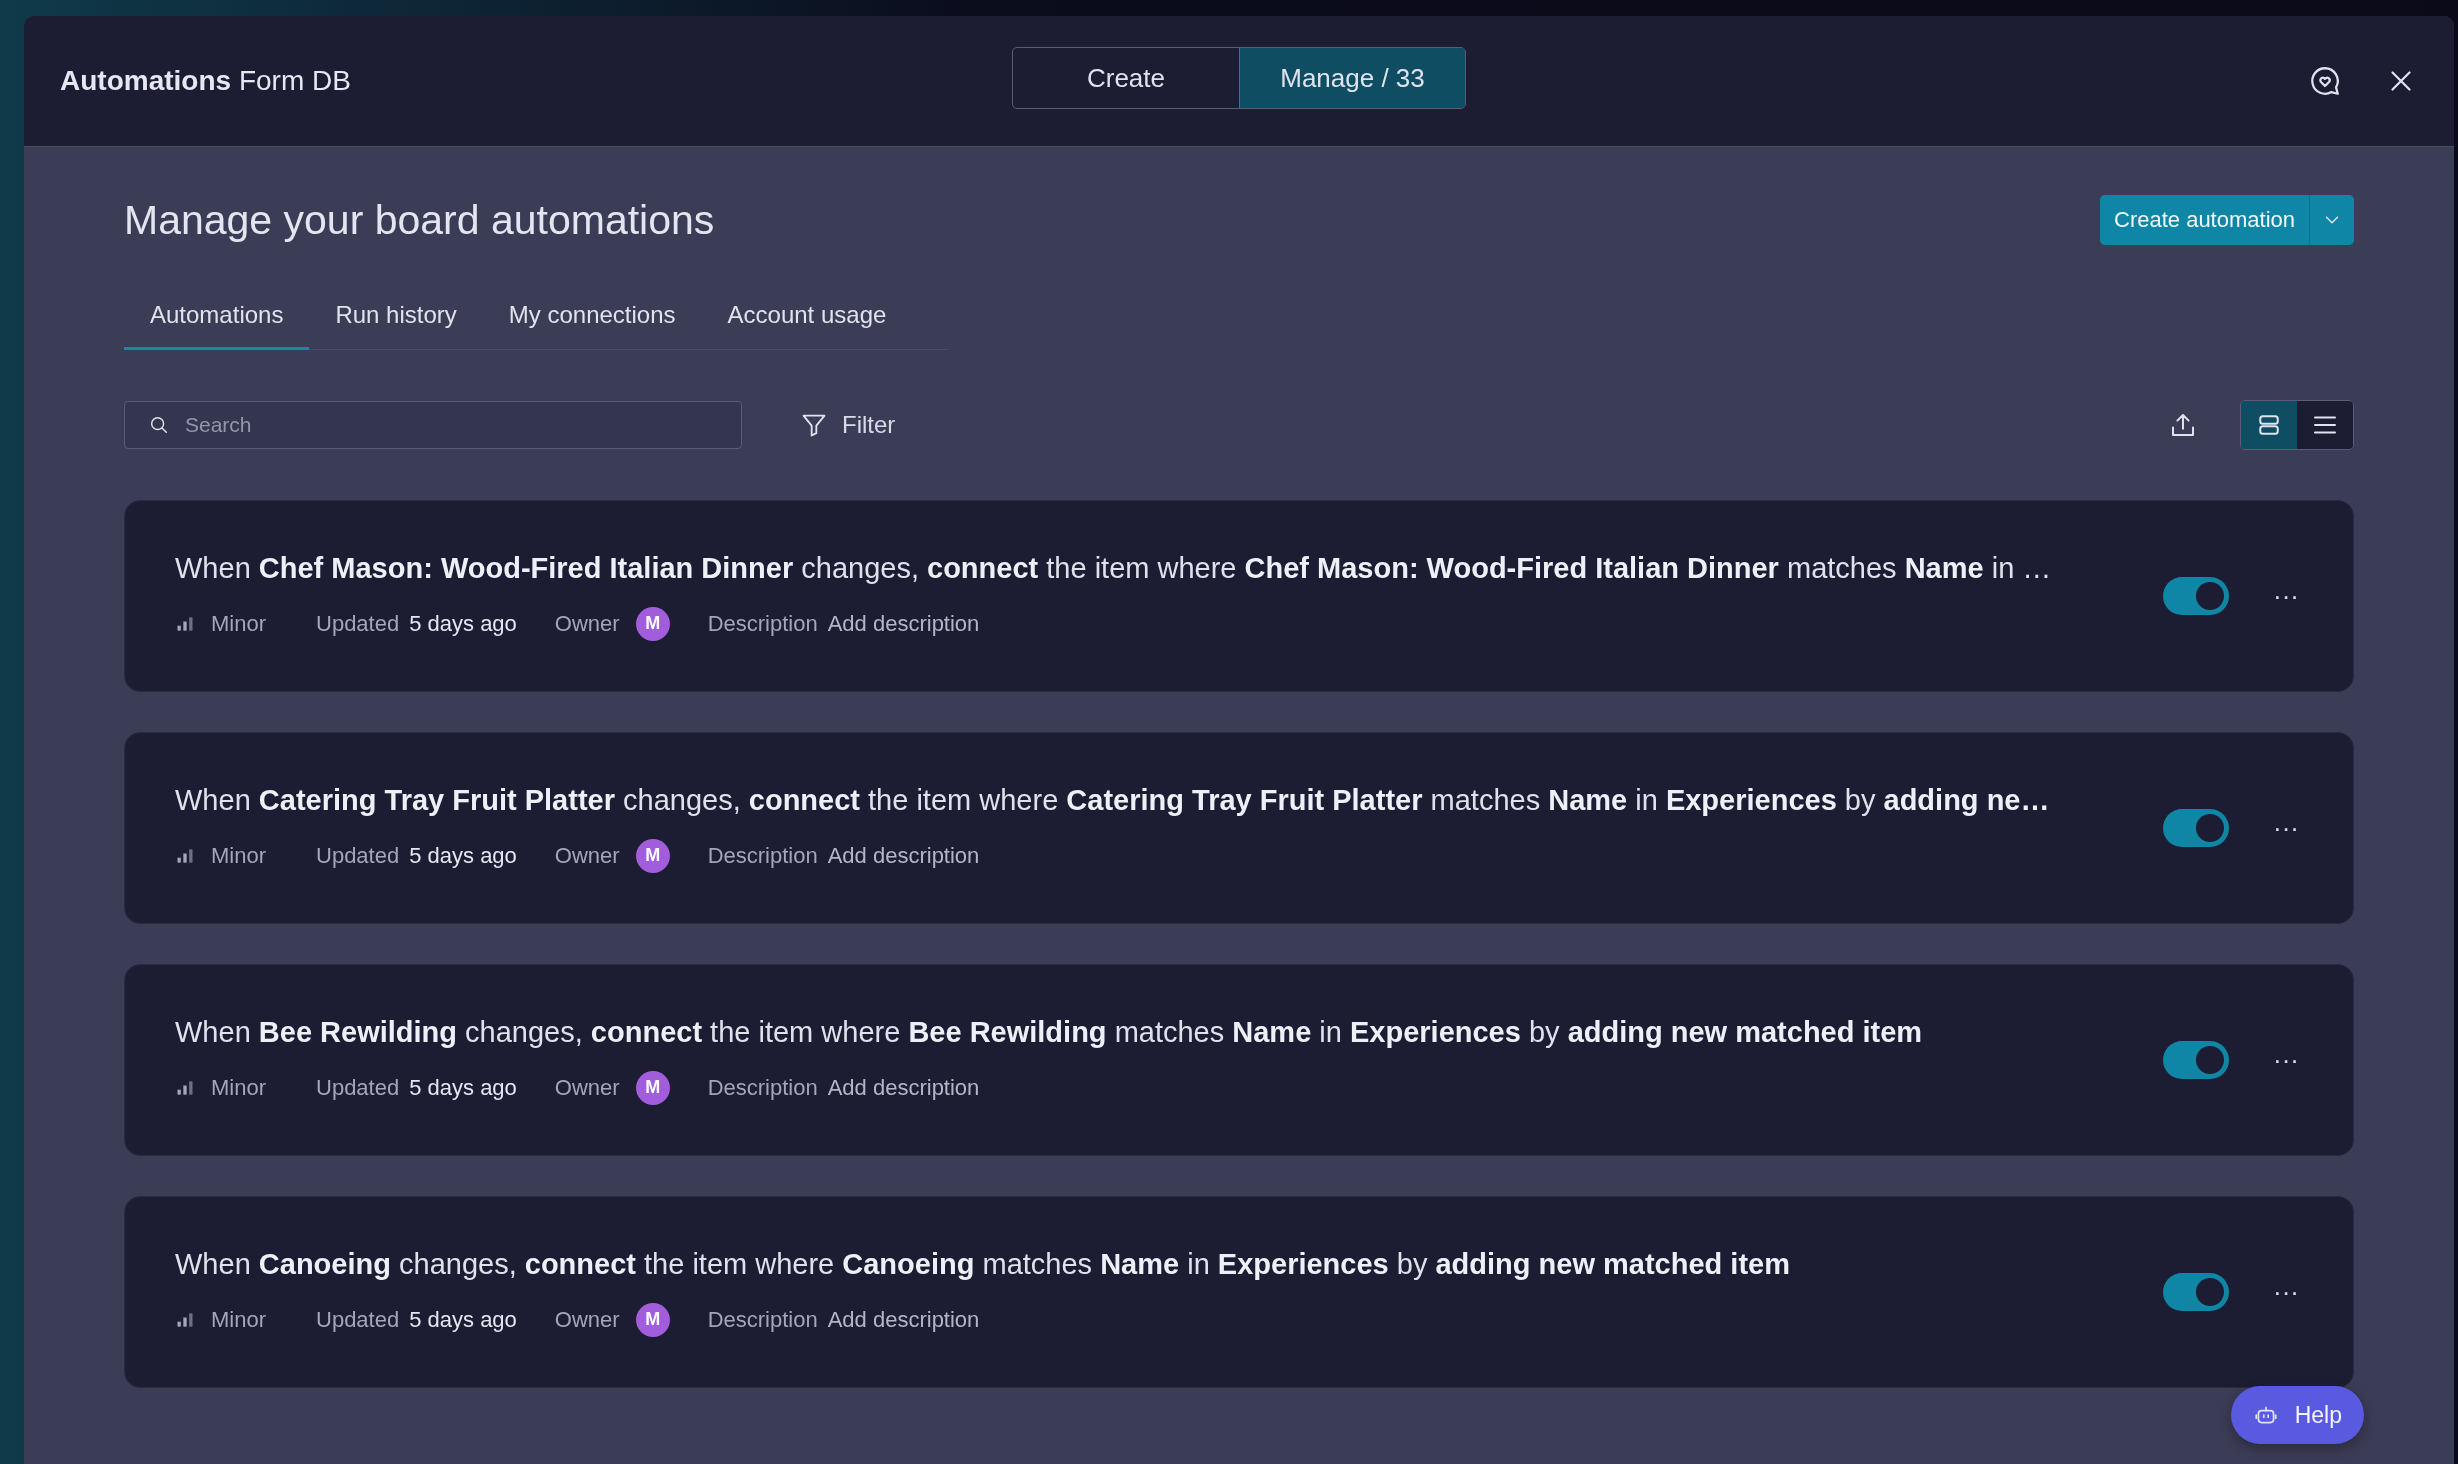 The height and width of the screenshot is (1464, 2458). What do you see at coordinates (217, 325) in the screenshot?
I see `tab: Automations` at bounding box center [217, 325].